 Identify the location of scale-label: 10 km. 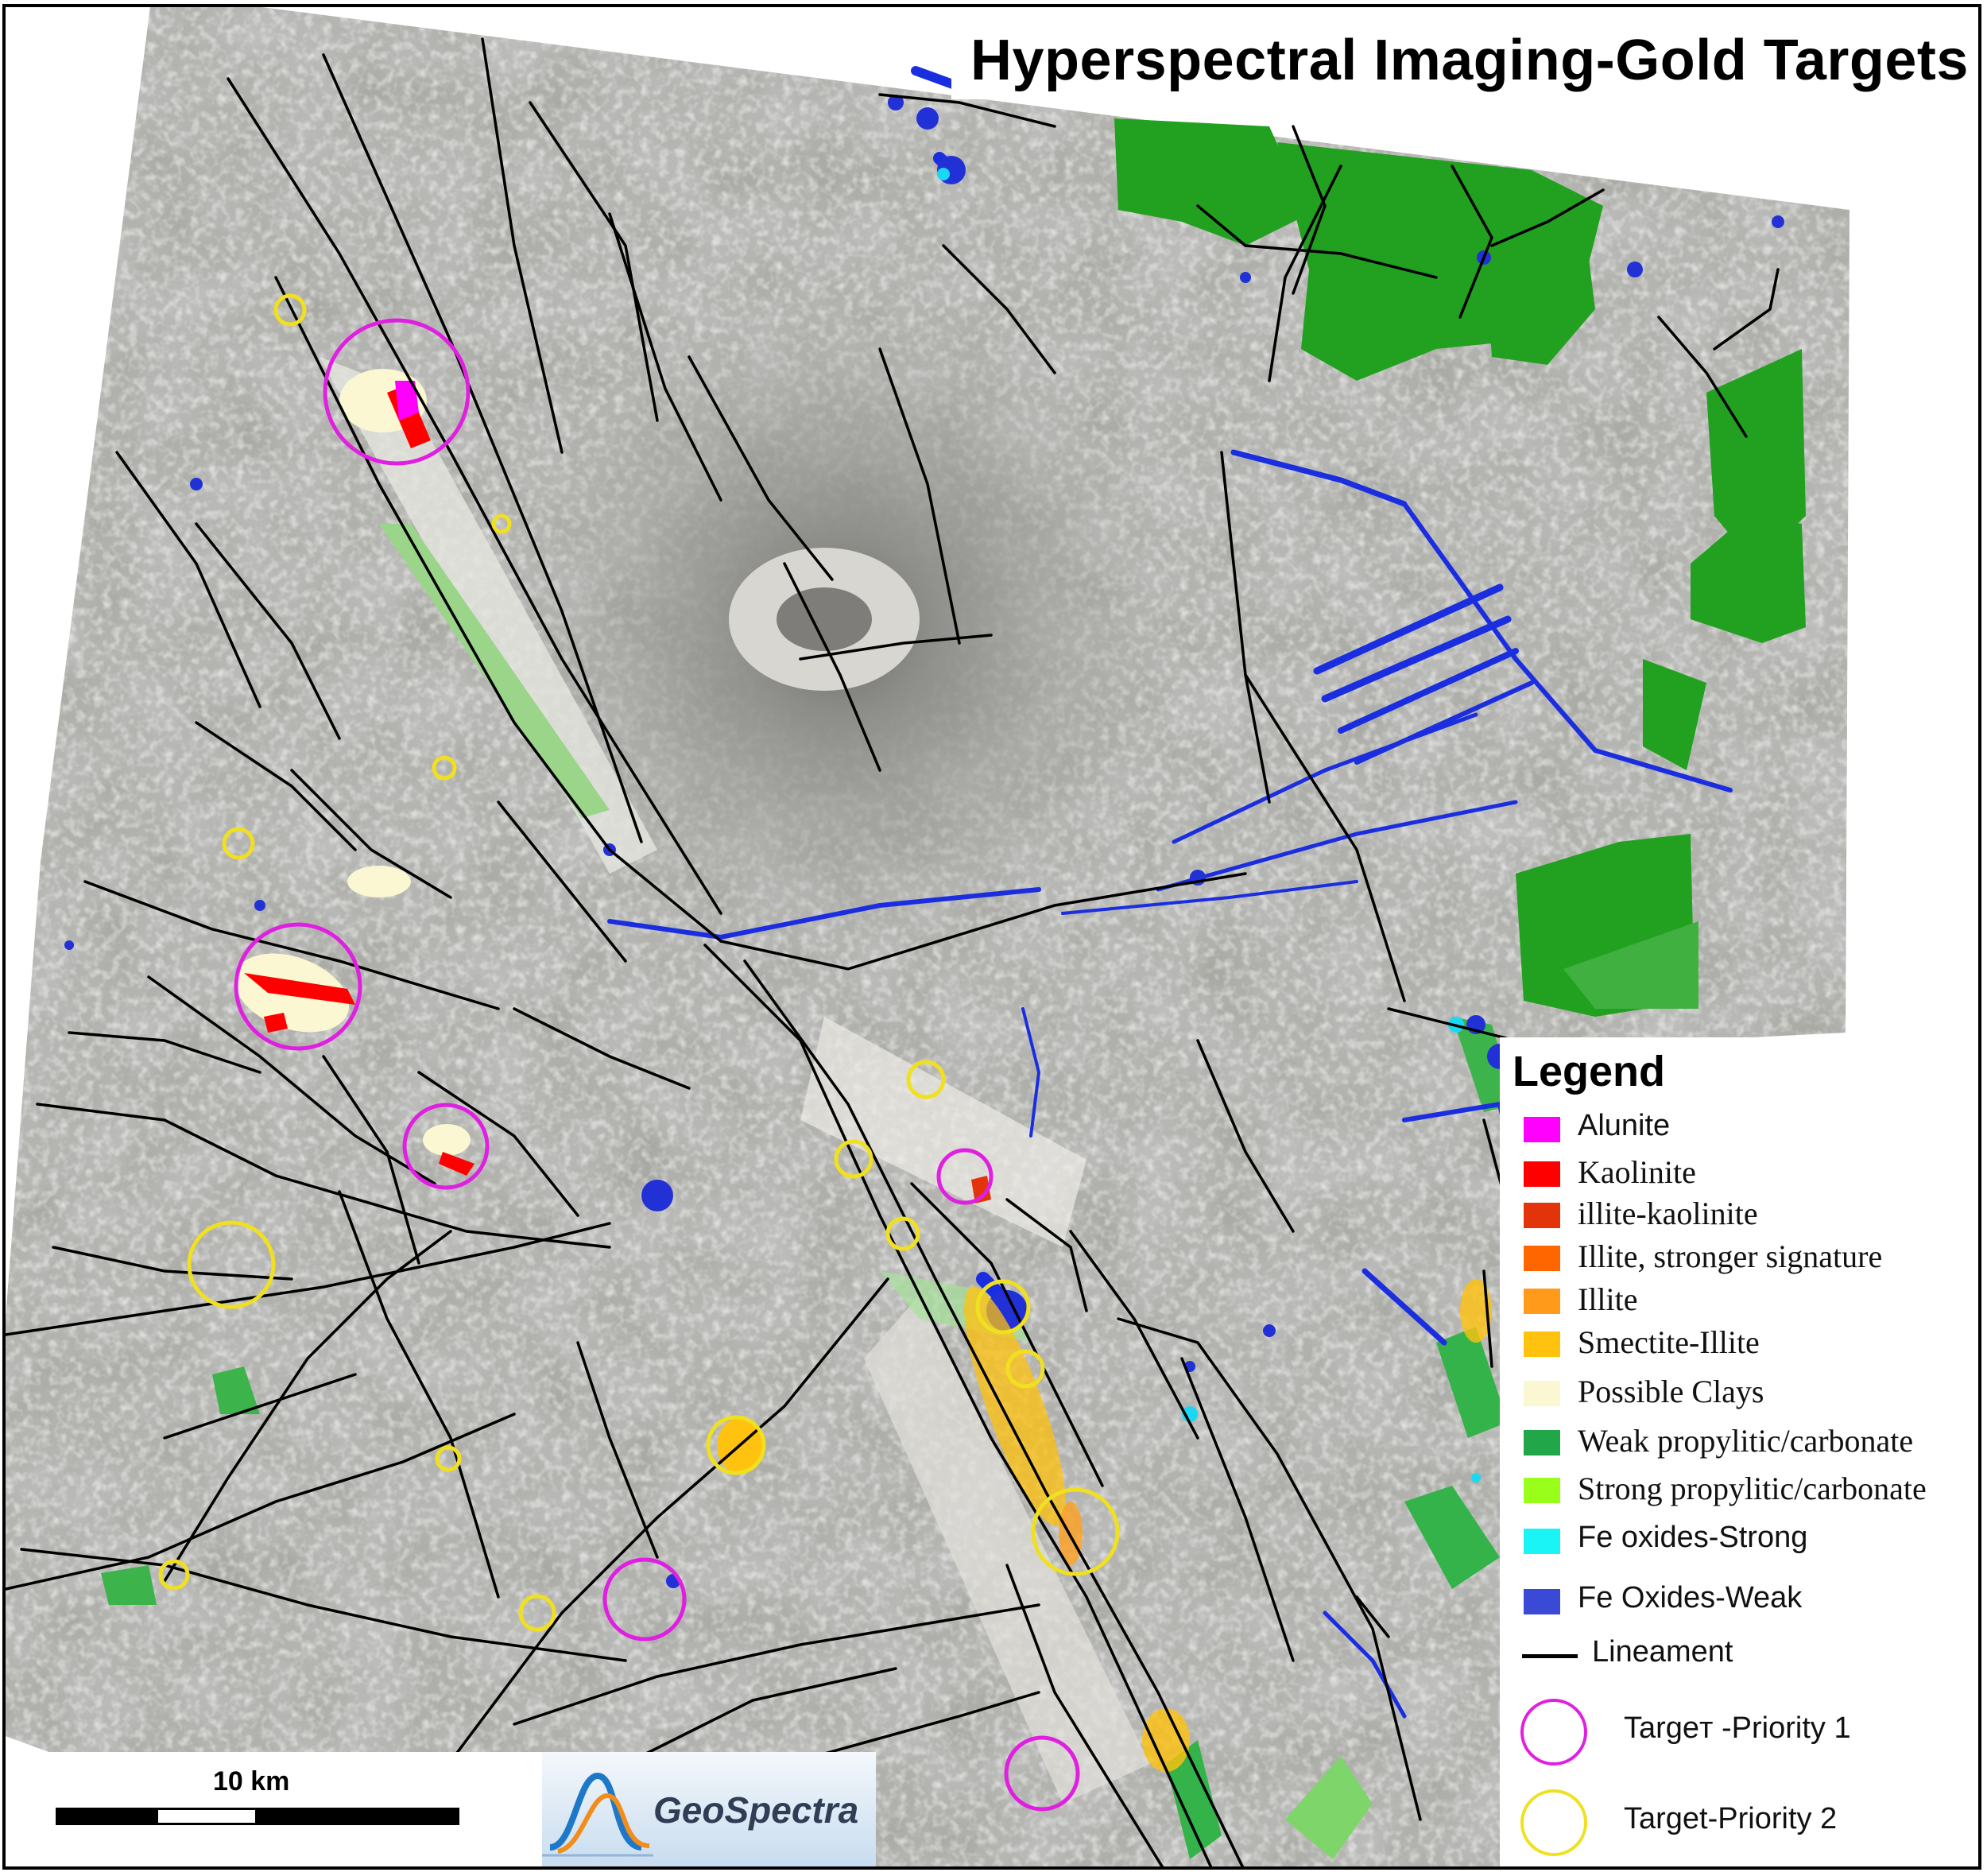
(251, 1781).